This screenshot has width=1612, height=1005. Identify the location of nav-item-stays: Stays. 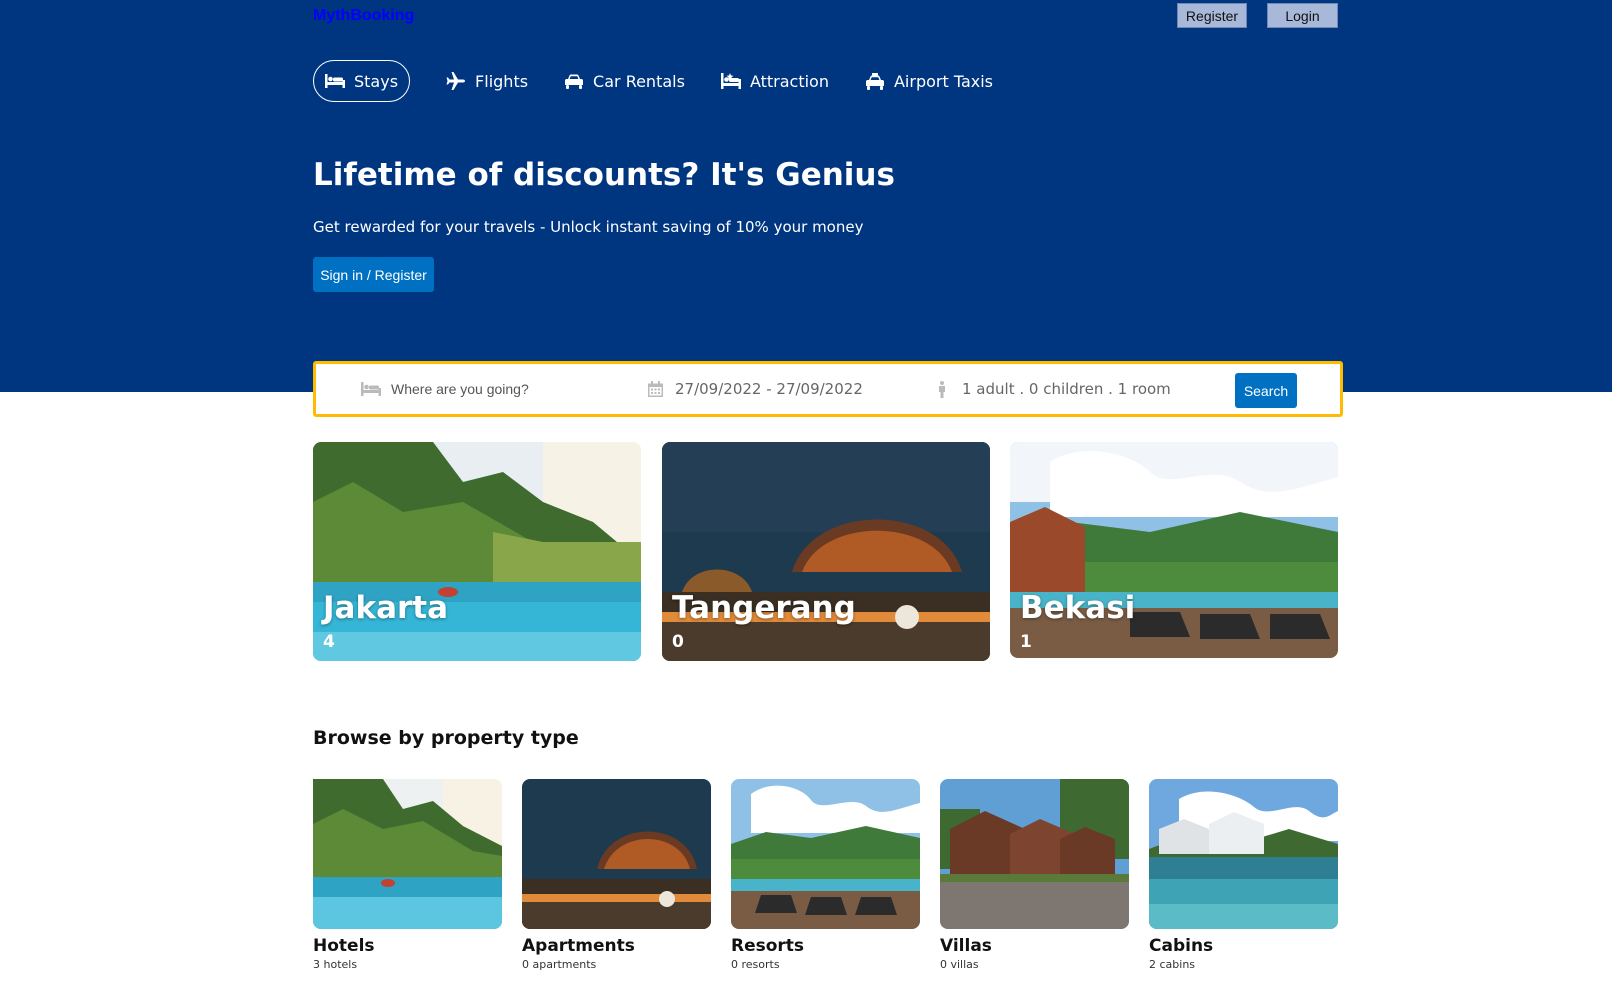
(362, 81).